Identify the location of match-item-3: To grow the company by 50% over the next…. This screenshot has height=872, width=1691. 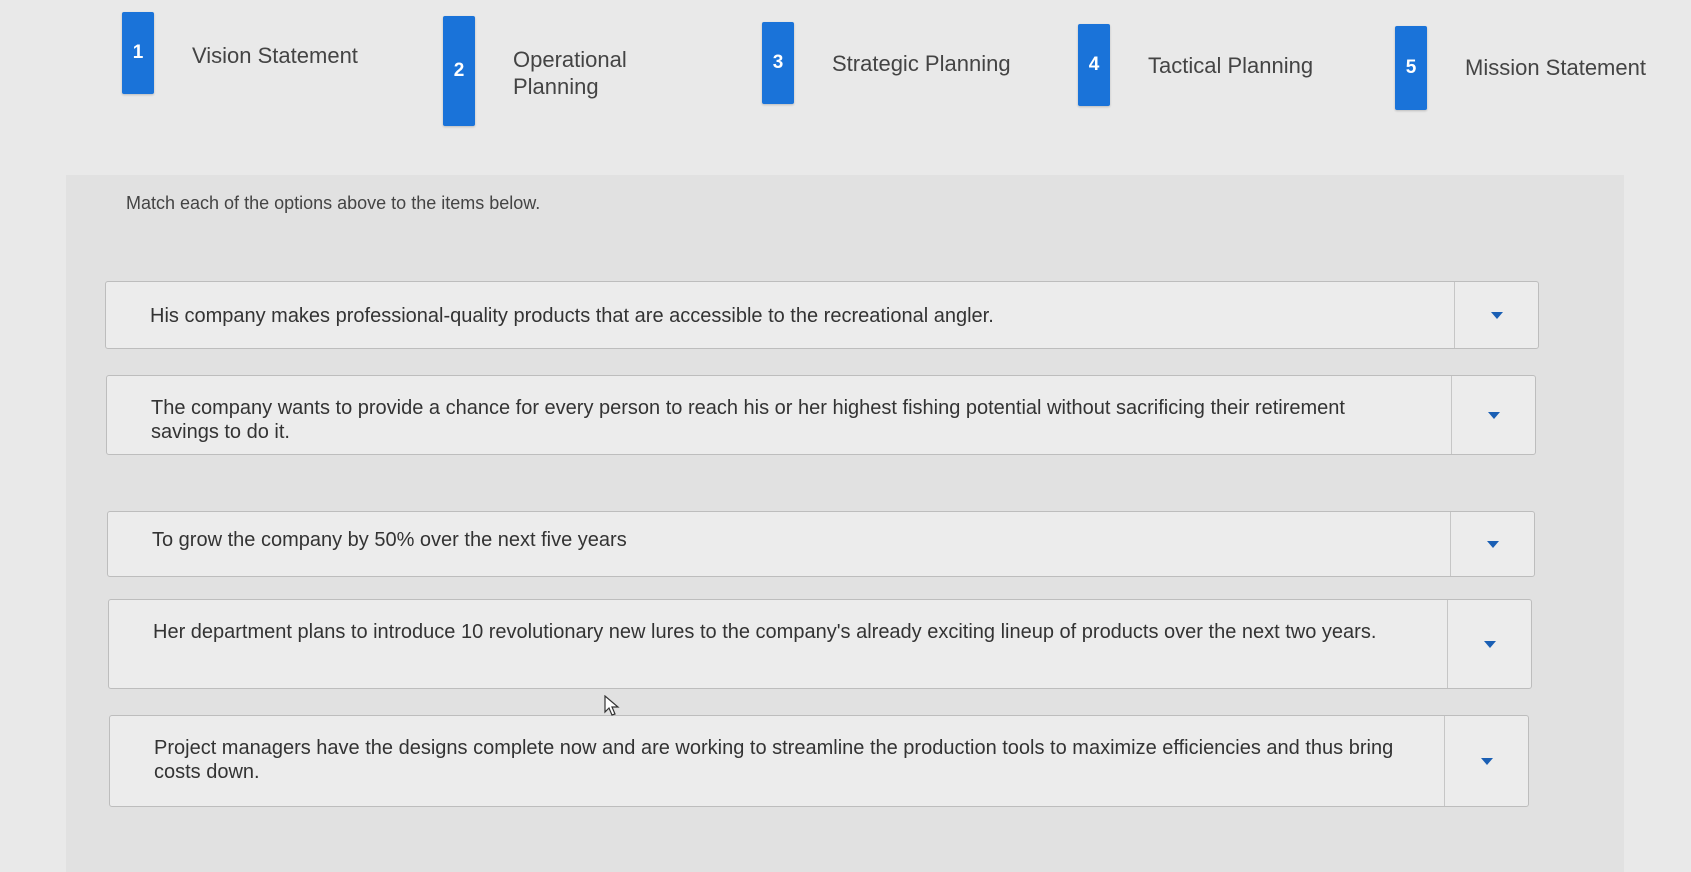
(821, 544).